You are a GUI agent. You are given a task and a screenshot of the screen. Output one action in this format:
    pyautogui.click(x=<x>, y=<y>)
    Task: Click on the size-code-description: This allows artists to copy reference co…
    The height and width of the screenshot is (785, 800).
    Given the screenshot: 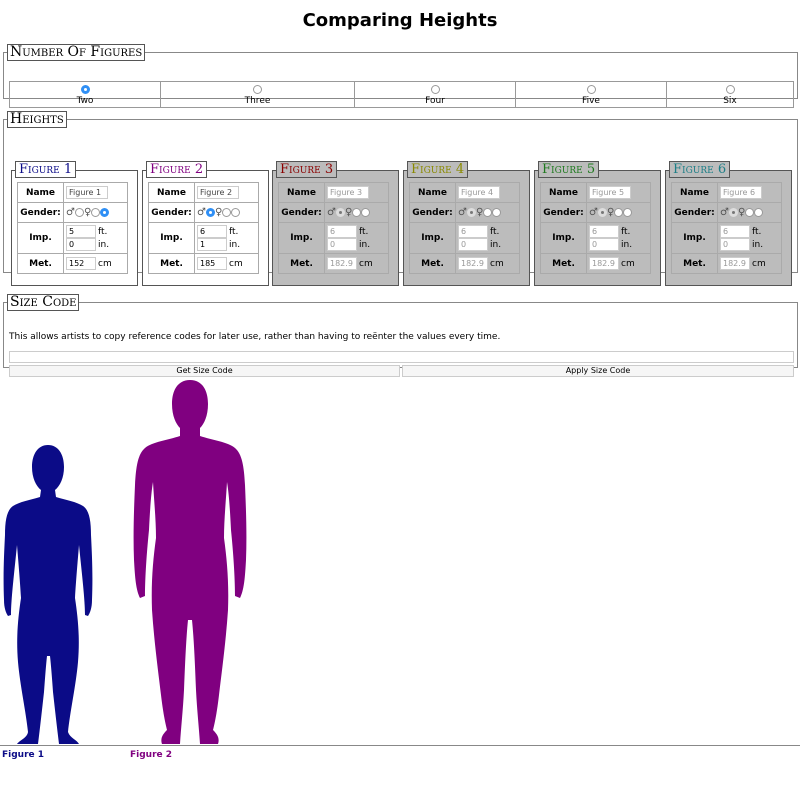 What is the action you would take?
    pyautogui.click(x=255, y=337)
    